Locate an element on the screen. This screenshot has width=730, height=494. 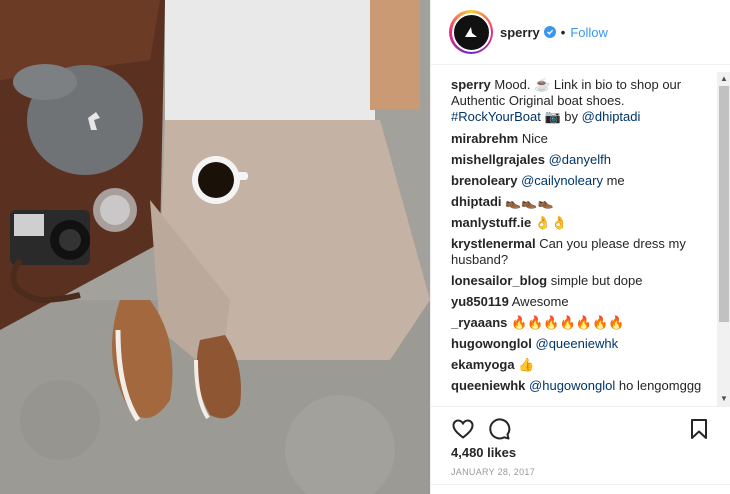
divider is located at coordinates (580, 484).